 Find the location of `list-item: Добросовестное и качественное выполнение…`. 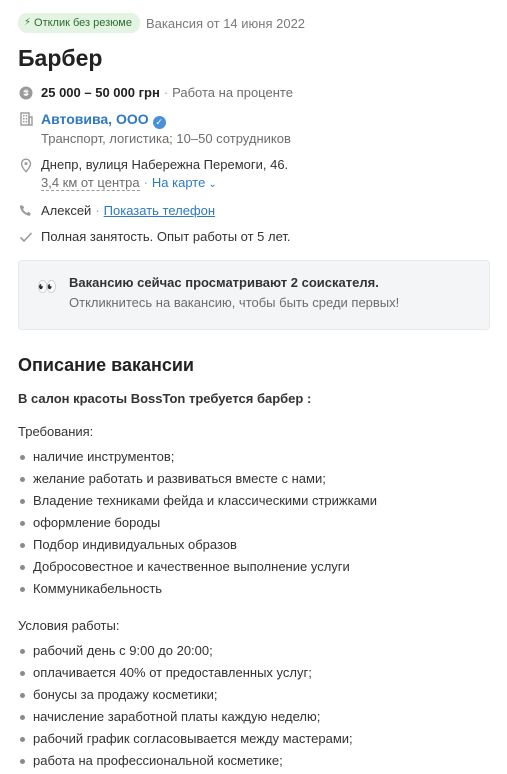

list-item: Добросовестное и качественное выполнение… is located at coordinates (254, 569).